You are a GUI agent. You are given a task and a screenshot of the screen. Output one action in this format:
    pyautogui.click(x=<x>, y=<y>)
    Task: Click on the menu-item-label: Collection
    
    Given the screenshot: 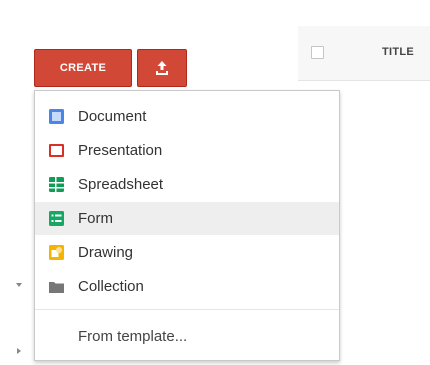 What is the action you would take?
    pyautogui.click(x=111, y=286)
    